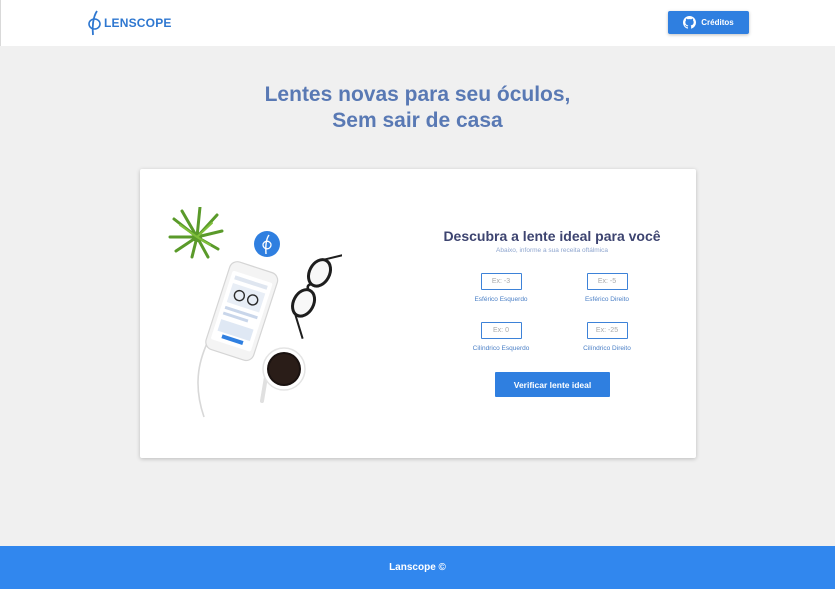 This screenshot has height=589, width=835. What do you see at coordinates (267, 244) in the screenshot?
I see `phi-badge-icon` at bounding box center [267, 244].